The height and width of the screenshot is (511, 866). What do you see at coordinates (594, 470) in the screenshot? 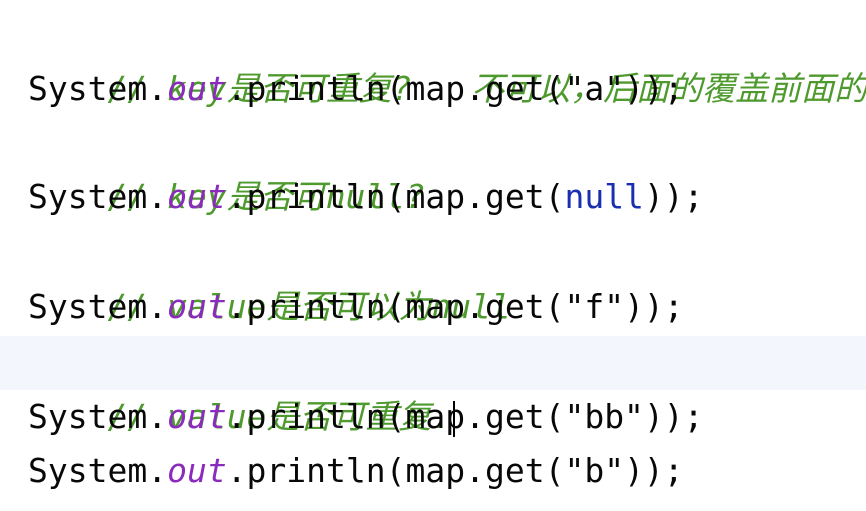
I see `code-token-argument: "b"` at bounding box center [594, 470].